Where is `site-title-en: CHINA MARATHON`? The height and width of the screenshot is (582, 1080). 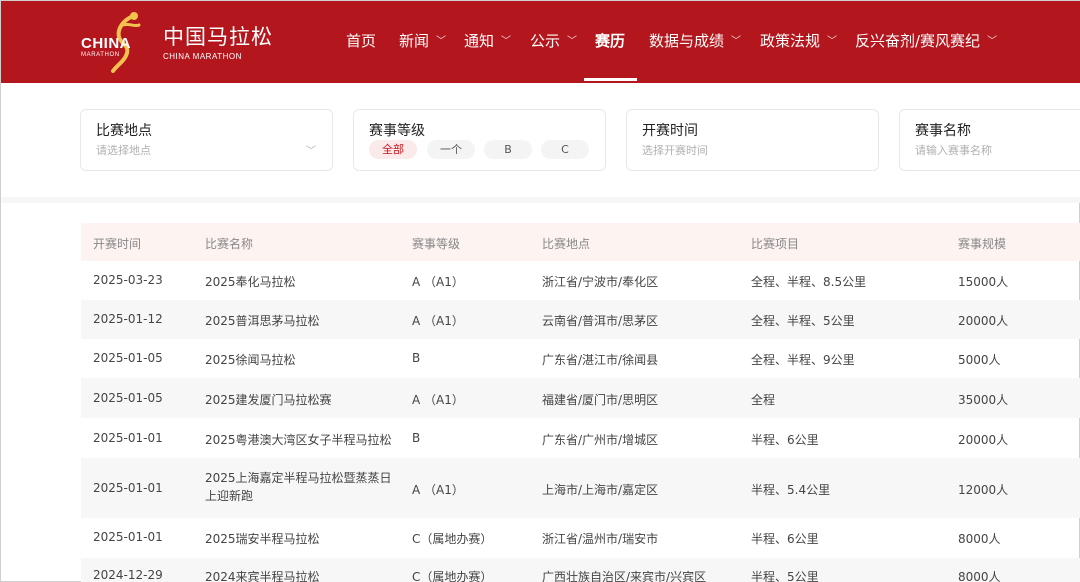 site-title-en: CHINA MARATHON is located at coordinates (202, 56).